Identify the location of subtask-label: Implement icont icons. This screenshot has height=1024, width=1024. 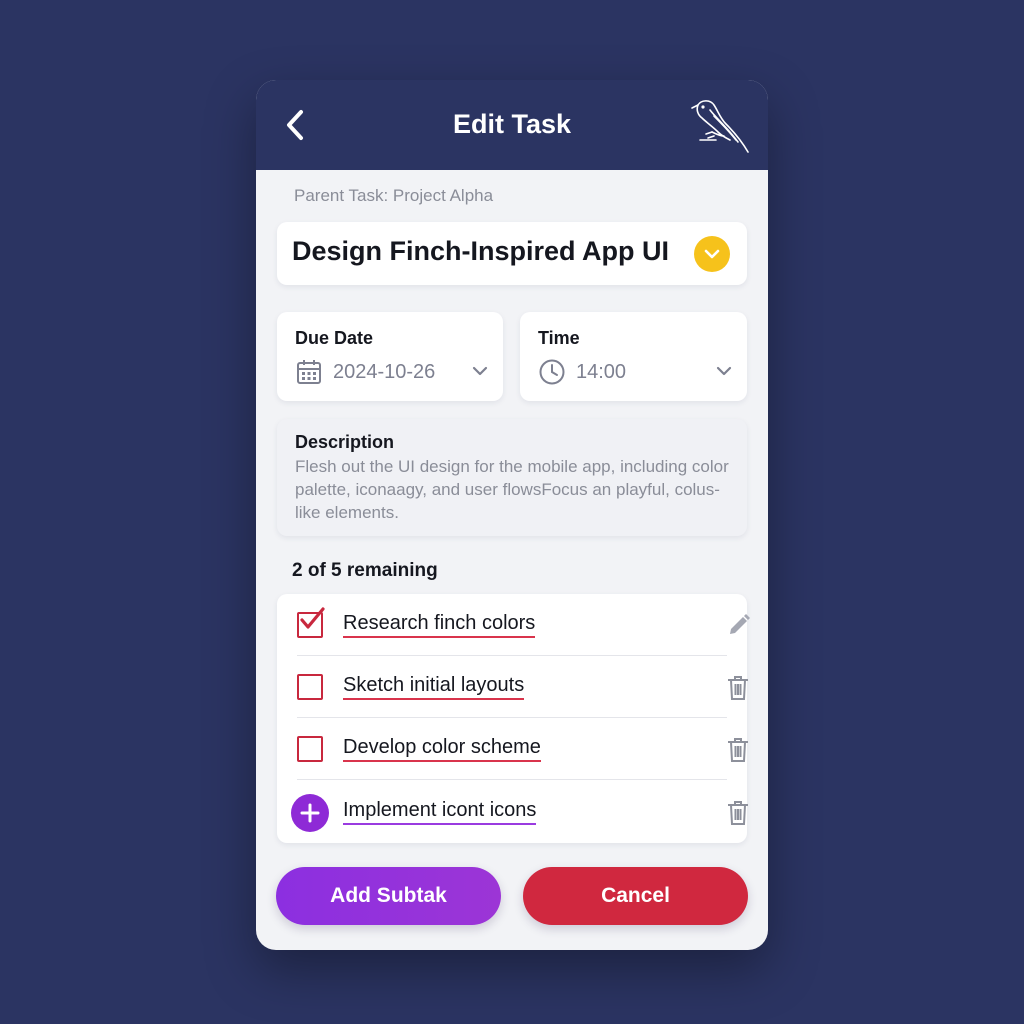
(440, 812).